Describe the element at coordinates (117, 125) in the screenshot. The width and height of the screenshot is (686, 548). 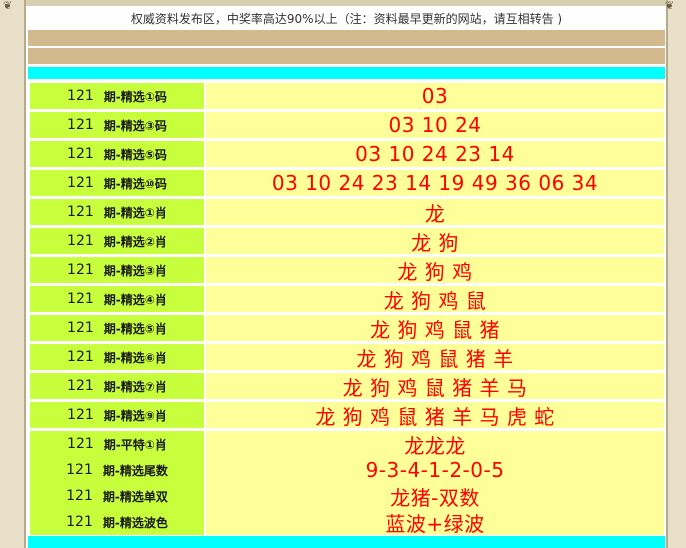
I see `row-label: 121 期-精选③码` at that location.